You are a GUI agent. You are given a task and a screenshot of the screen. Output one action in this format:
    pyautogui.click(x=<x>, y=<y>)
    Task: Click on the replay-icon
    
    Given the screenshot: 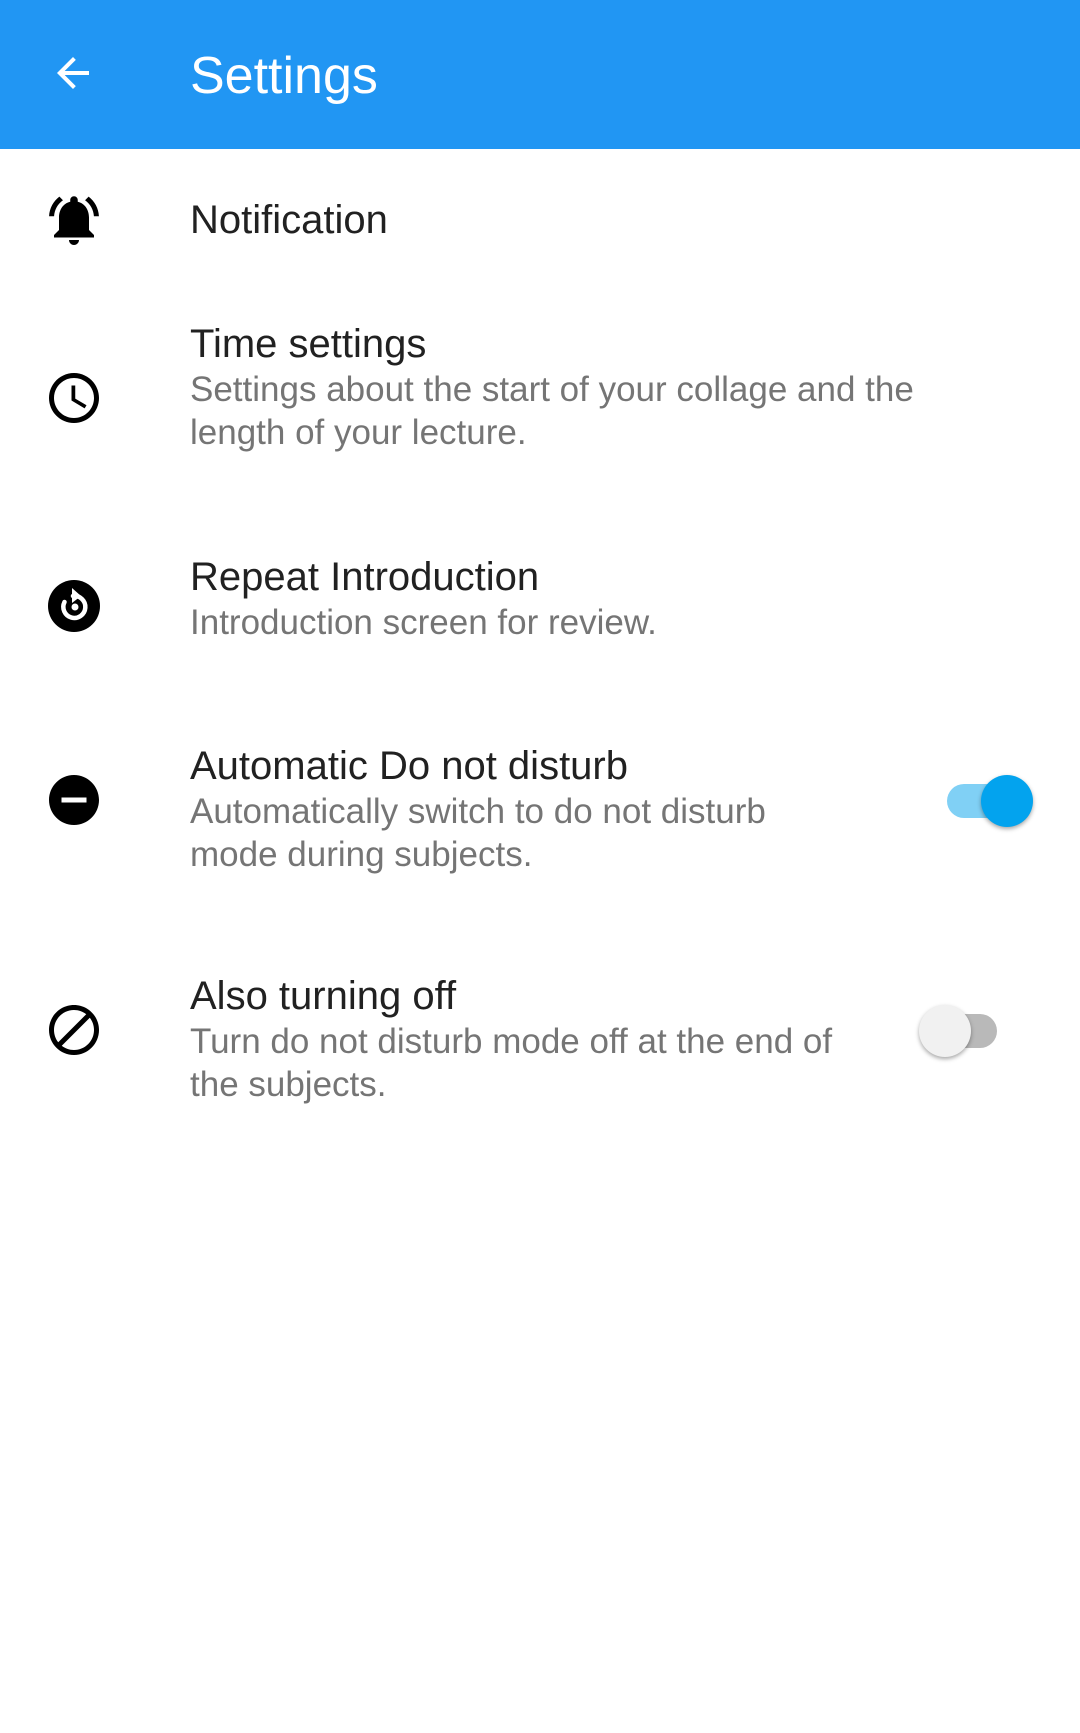 What is the action you would take?
    pyautogui.click(x=74, y=606)
    